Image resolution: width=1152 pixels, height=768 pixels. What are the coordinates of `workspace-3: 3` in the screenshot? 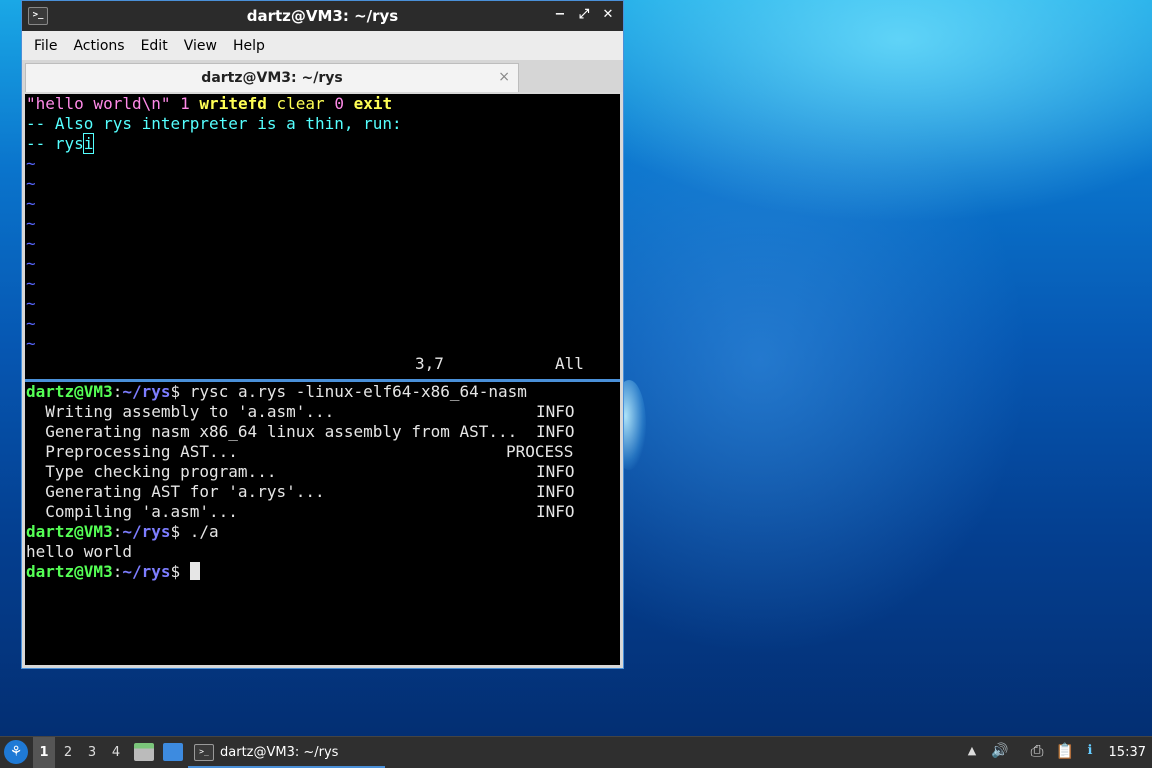 It's located at (92, 752).